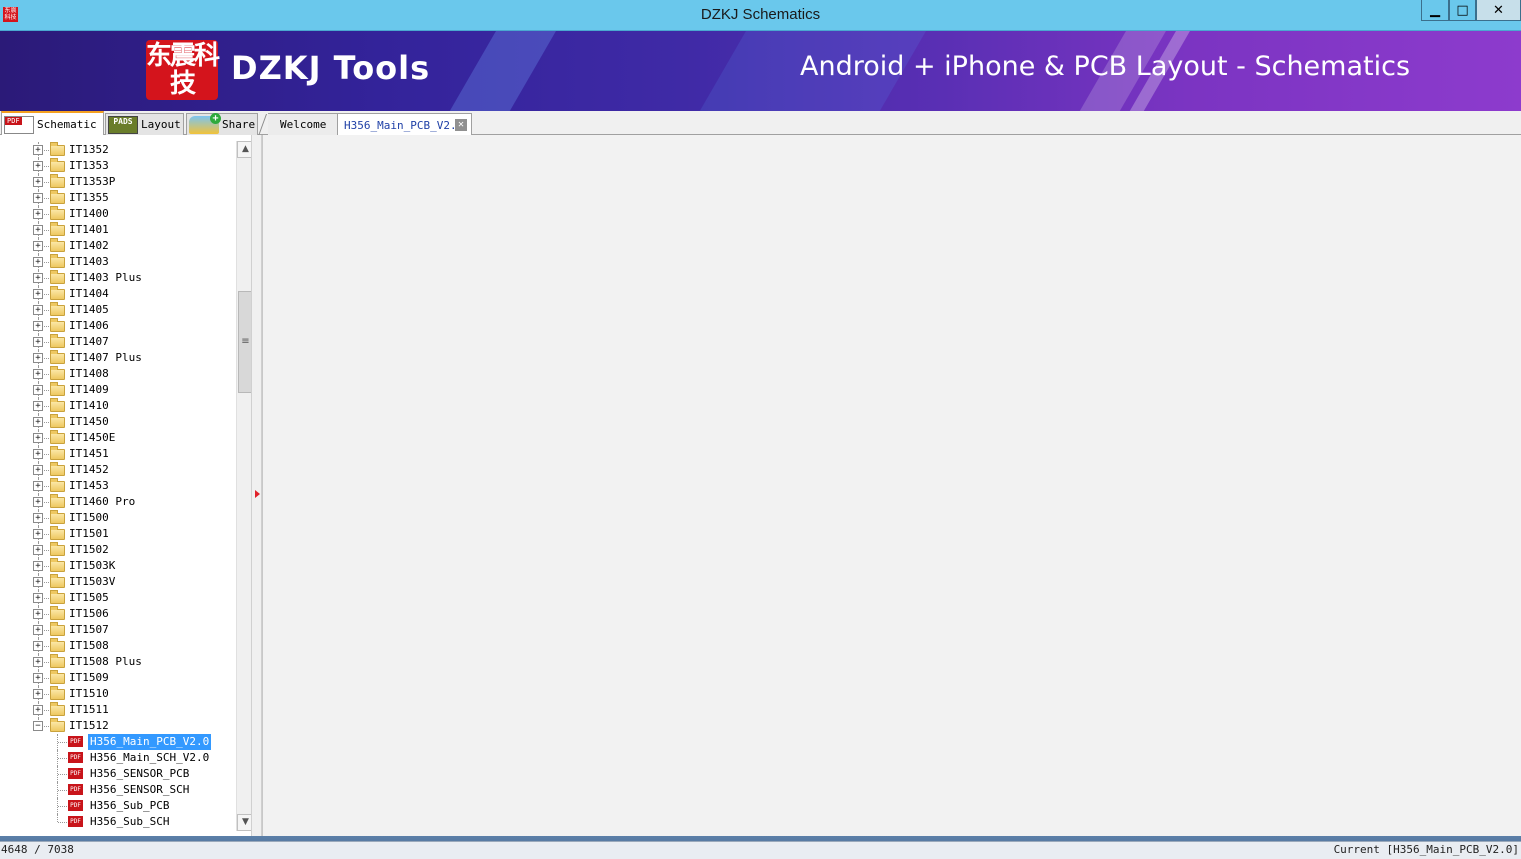  I want to click on tree-folder: + IT1508 Plus, so click(118, 662).